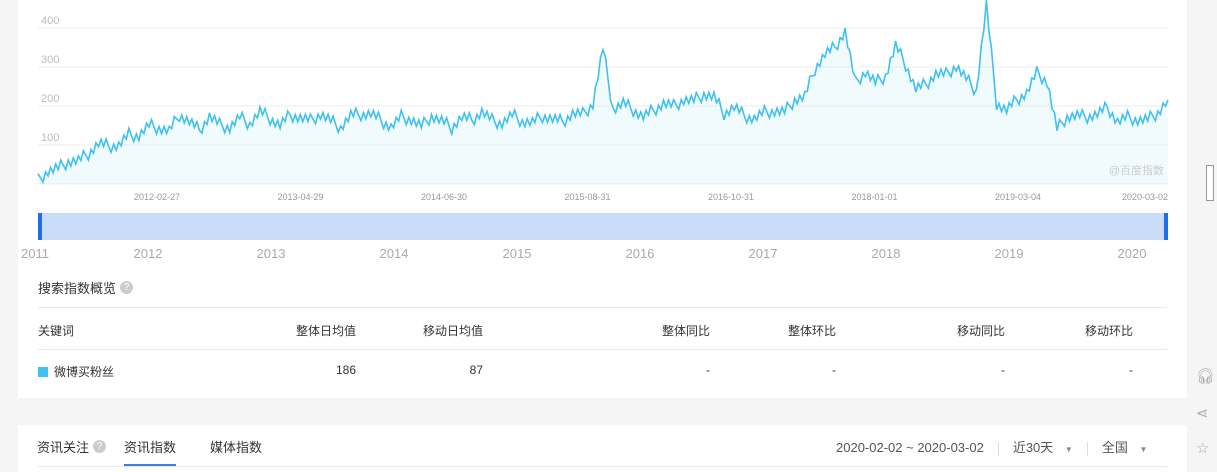  I want to click on y-tick-label: 400, so click(50, 21).